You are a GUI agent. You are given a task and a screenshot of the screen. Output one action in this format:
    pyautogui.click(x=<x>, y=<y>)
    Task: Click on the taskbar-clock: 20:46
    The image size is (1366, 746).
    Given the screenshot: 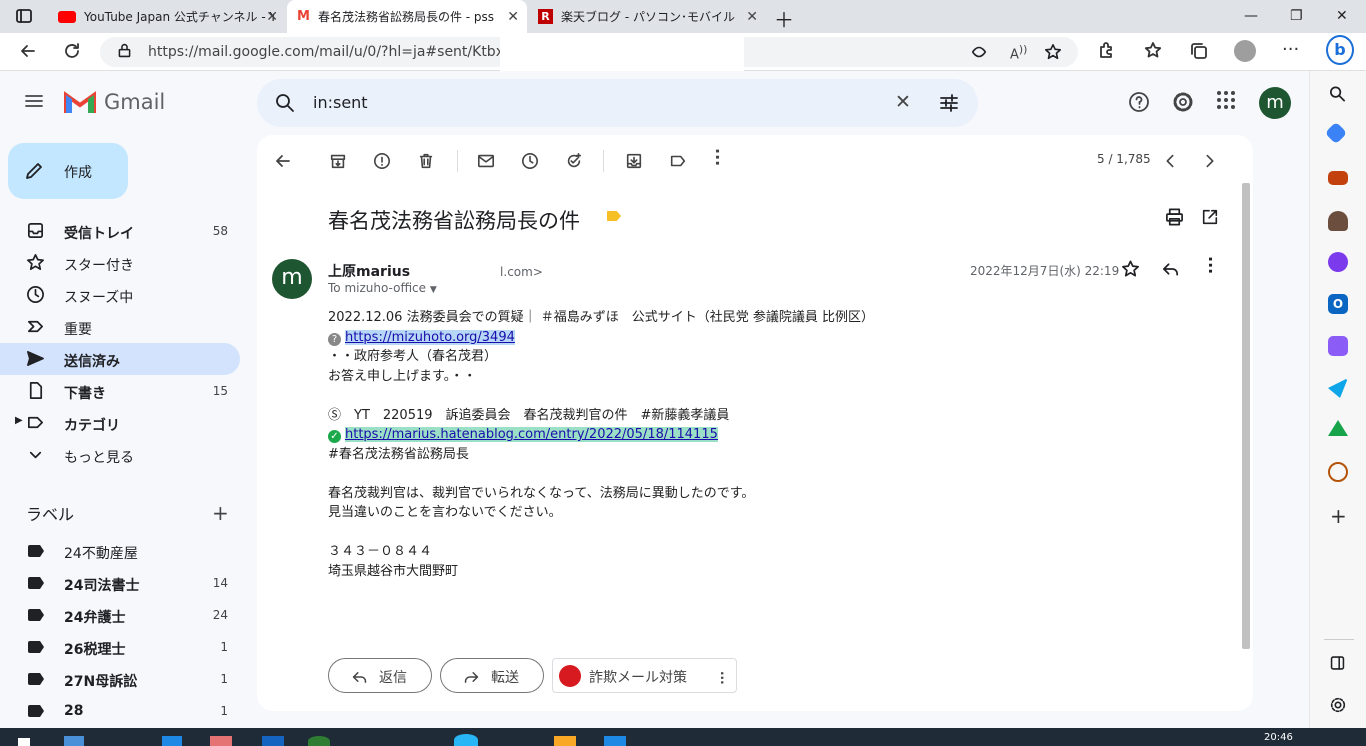 What is the action you would take?
    pyautogui.click(x=1278, y=737)
    